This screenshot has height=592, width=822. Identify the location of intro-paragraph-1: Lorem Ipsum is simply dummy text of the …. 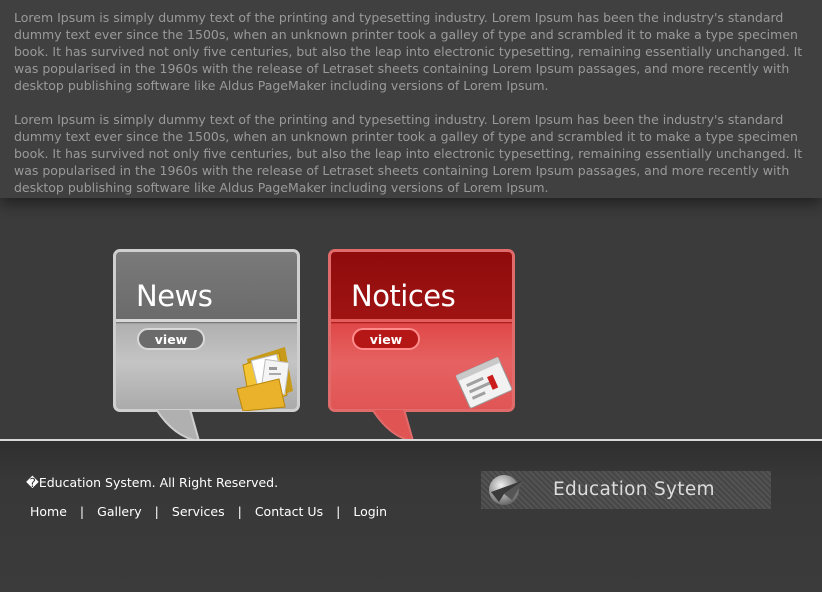
(408, 51).